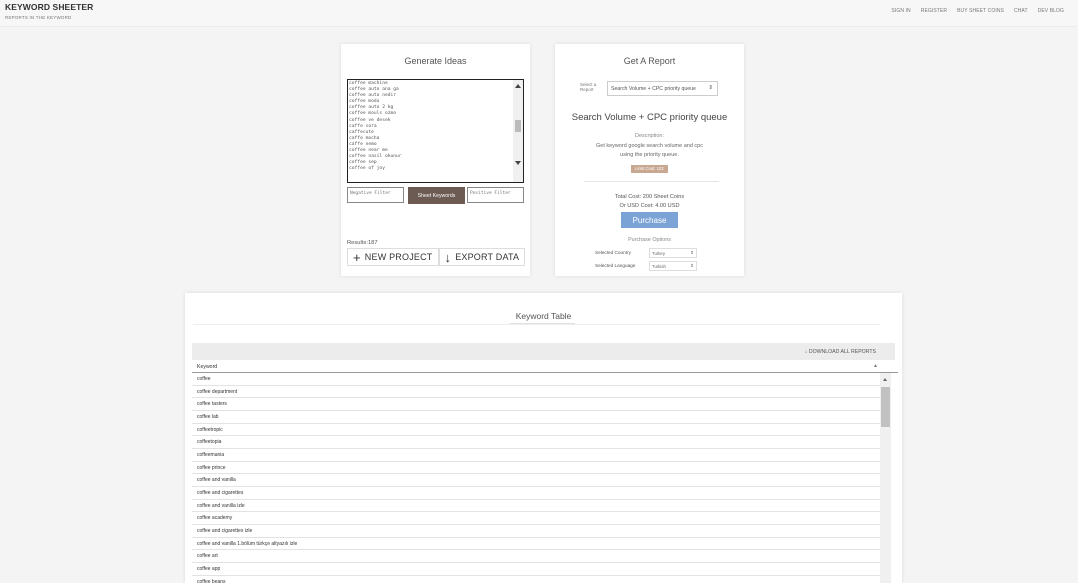 This screenshot has height=583, width=1078. What do you see at coordinates (536, 518) in the screenshot?
I see `table-row: coffee academy` at bounding box center [536, 518].